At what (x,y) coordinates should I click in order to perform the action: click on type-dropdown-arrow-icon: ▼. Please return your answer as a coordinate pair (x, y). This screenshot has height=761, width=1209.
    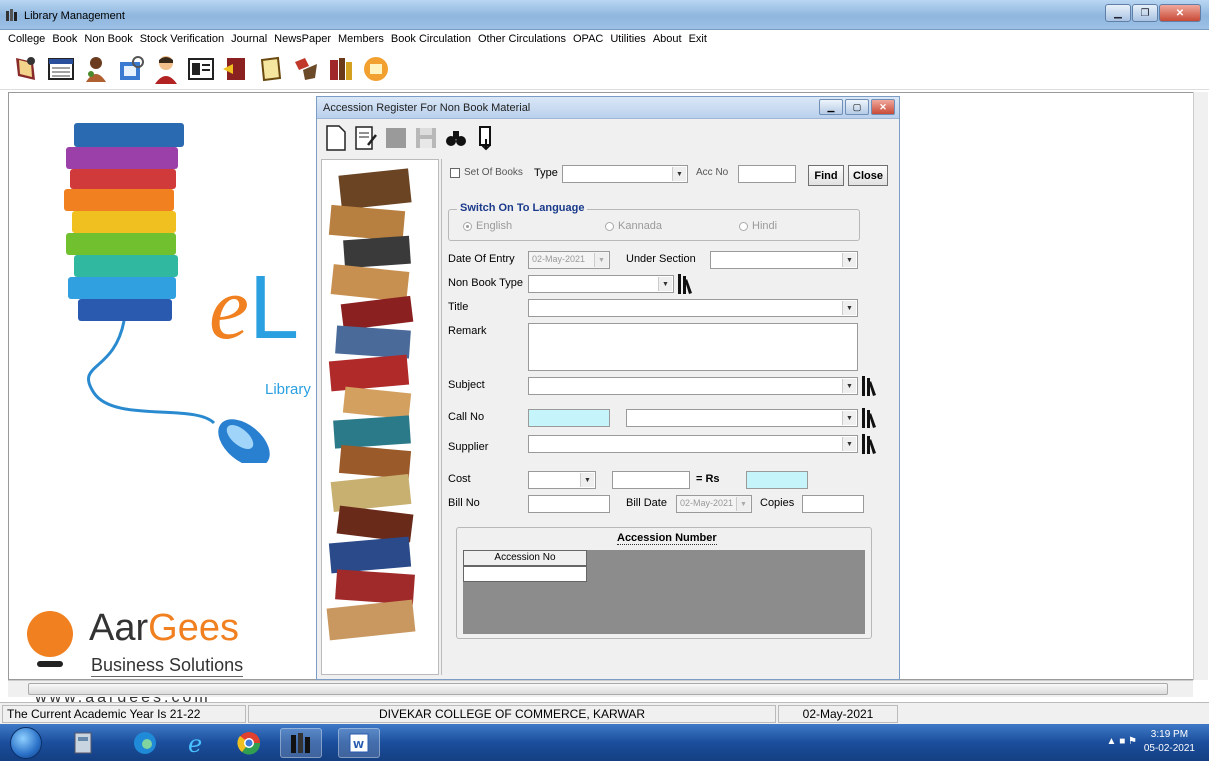
    Looking at the image, I should click on (679, 174).